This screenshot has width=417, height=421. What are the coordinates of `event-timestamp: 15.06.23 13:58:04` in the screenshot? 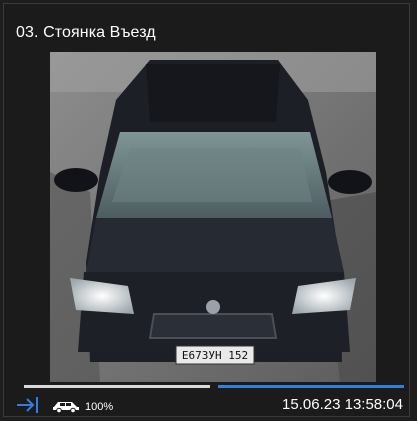 It's located at (342, 404).